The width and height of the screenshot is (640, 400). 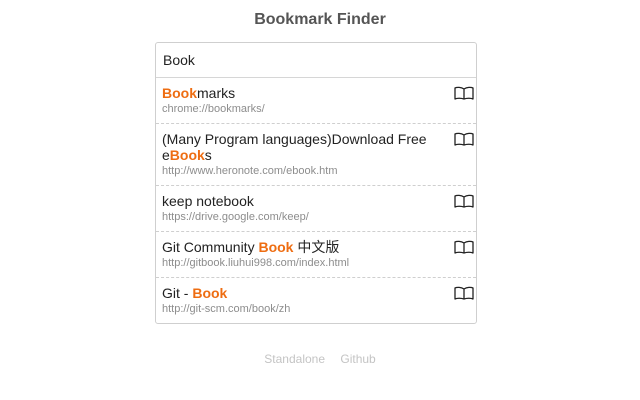 What do you see at coordinates (216, 93) in the screenshot?
I see `result-title-text: marks` at bounding box center [216, 93].